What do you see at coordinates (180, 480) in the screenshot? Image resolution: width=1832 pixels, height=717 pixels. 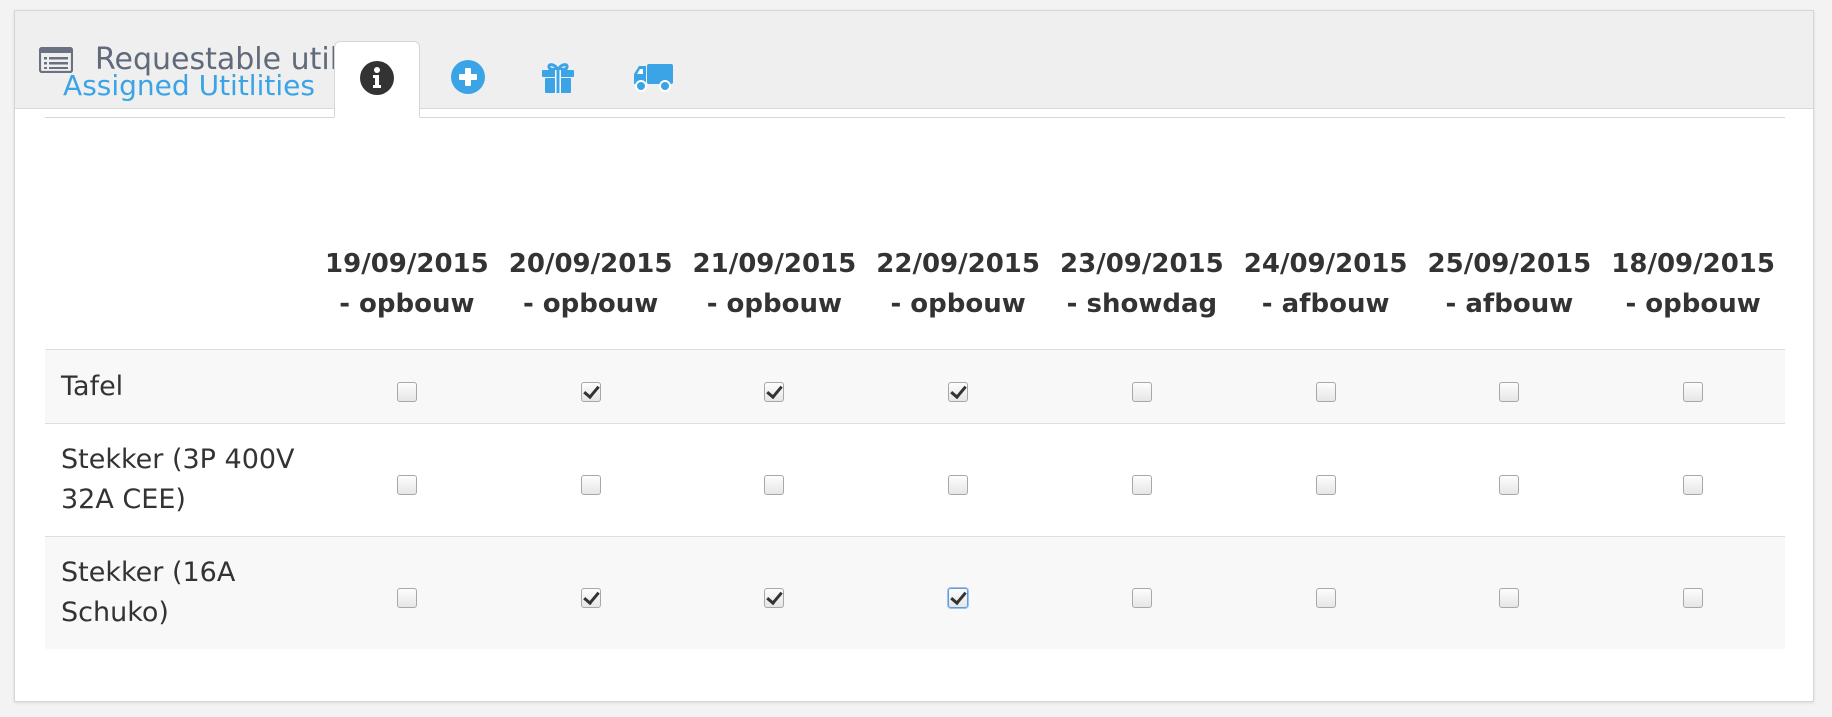 I see `row-label: Stekker (3P 400V 32A CEE)` at bounding box center [180, 480].